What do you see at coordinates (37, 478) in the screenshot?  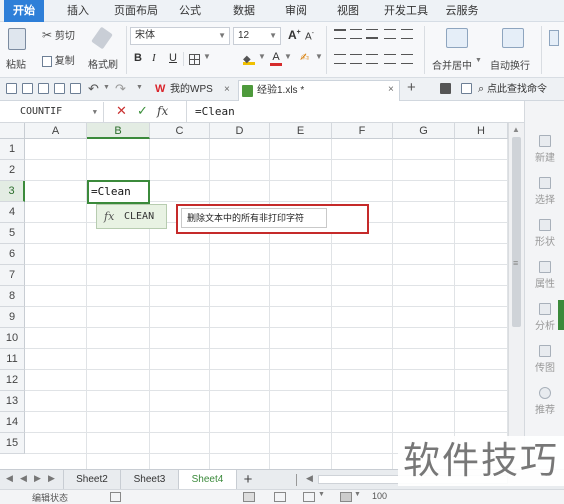 I see `next-sheet-icon: ▶` at bounding box center [37, 478].